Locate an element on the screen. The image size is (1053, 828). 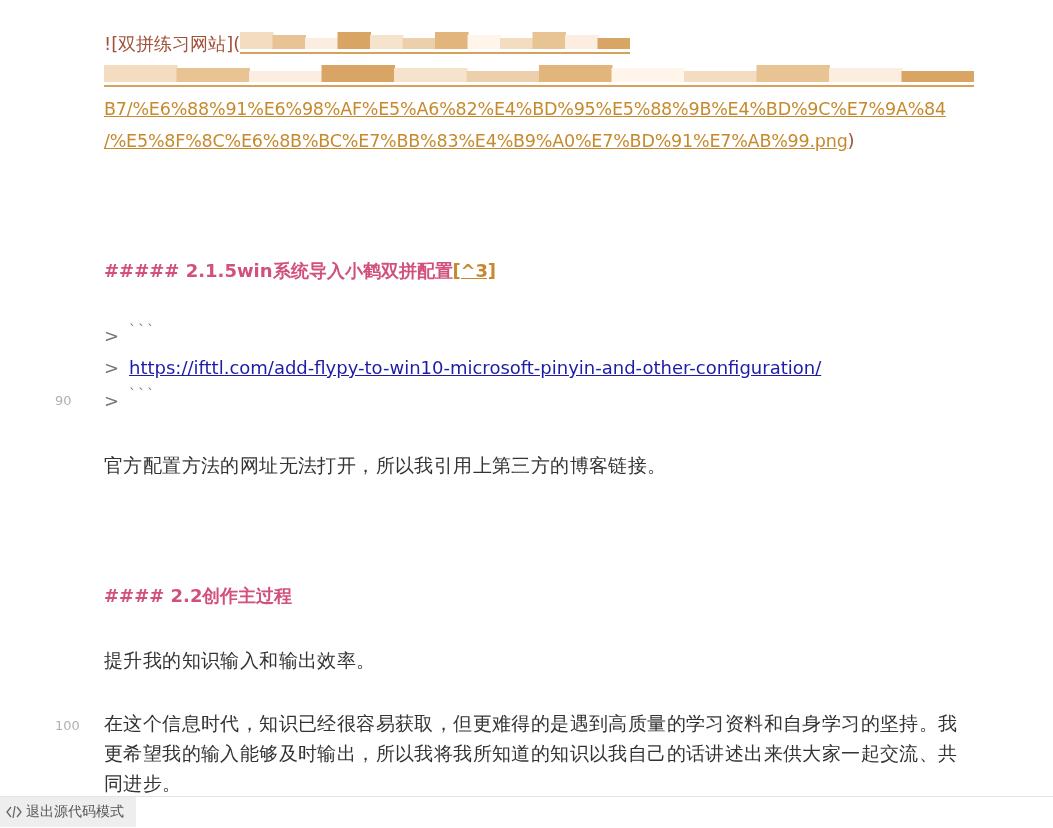
line-number: 100 is located at coordinates (67, 726).